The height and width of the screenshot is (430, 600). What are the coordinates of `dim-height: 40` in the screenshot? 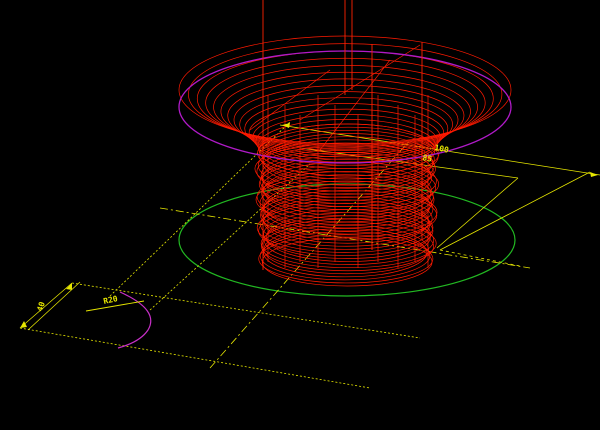 It's located at (41, 307).